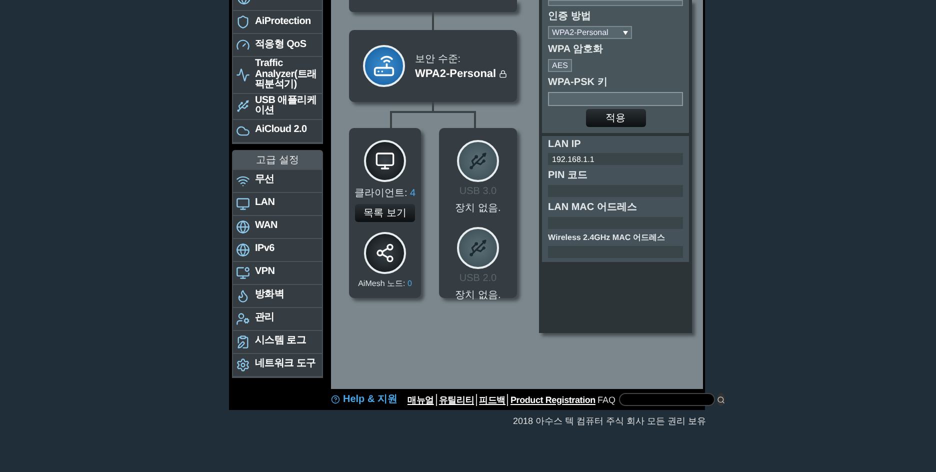 The height and width of the screenshot is (472, 936). What do you see at coordinates (666, 399) in the screenshot?
I see `faq-search-field` at bounding box center [666, 399].